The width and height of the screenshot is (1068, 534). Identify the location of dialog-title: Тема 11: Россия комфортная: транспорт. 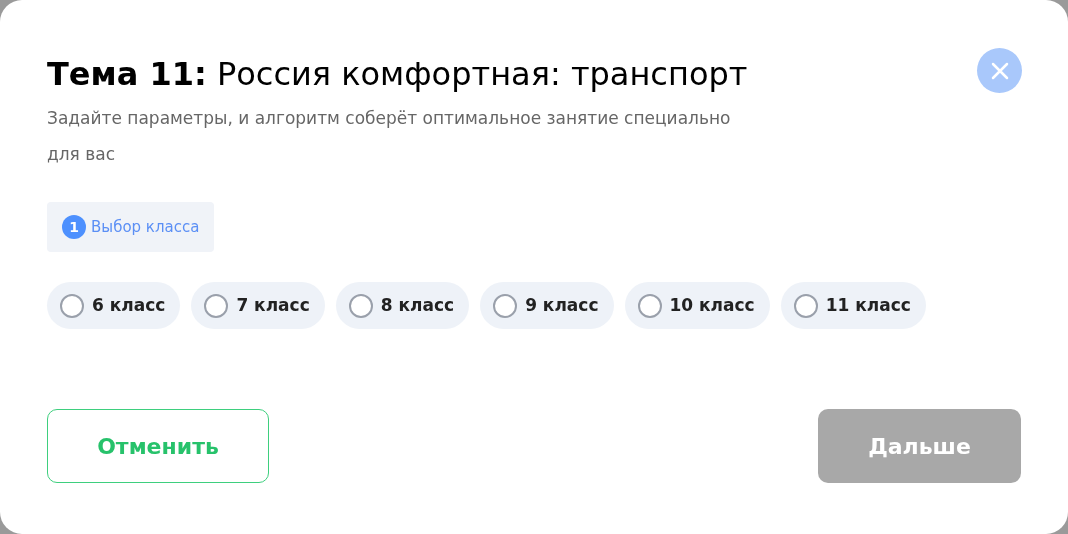
(397, 74).